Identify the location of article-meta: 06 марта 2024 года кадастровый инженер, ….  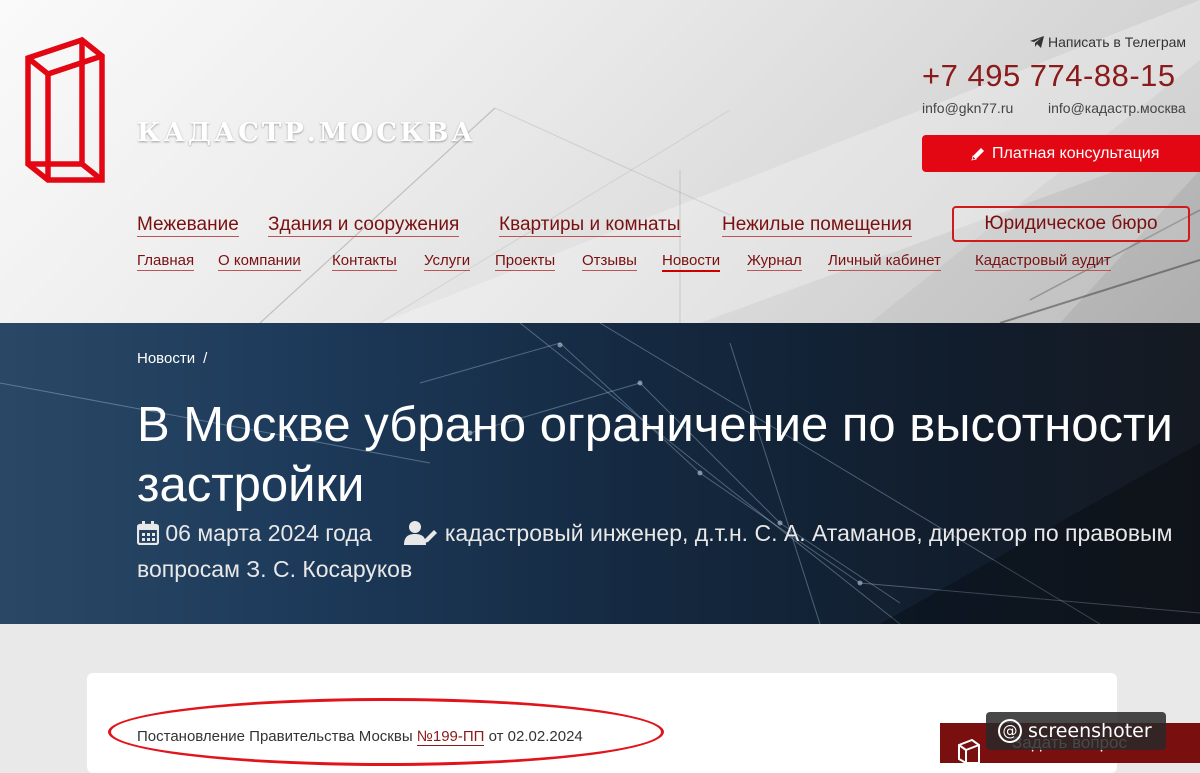
(661, 551).